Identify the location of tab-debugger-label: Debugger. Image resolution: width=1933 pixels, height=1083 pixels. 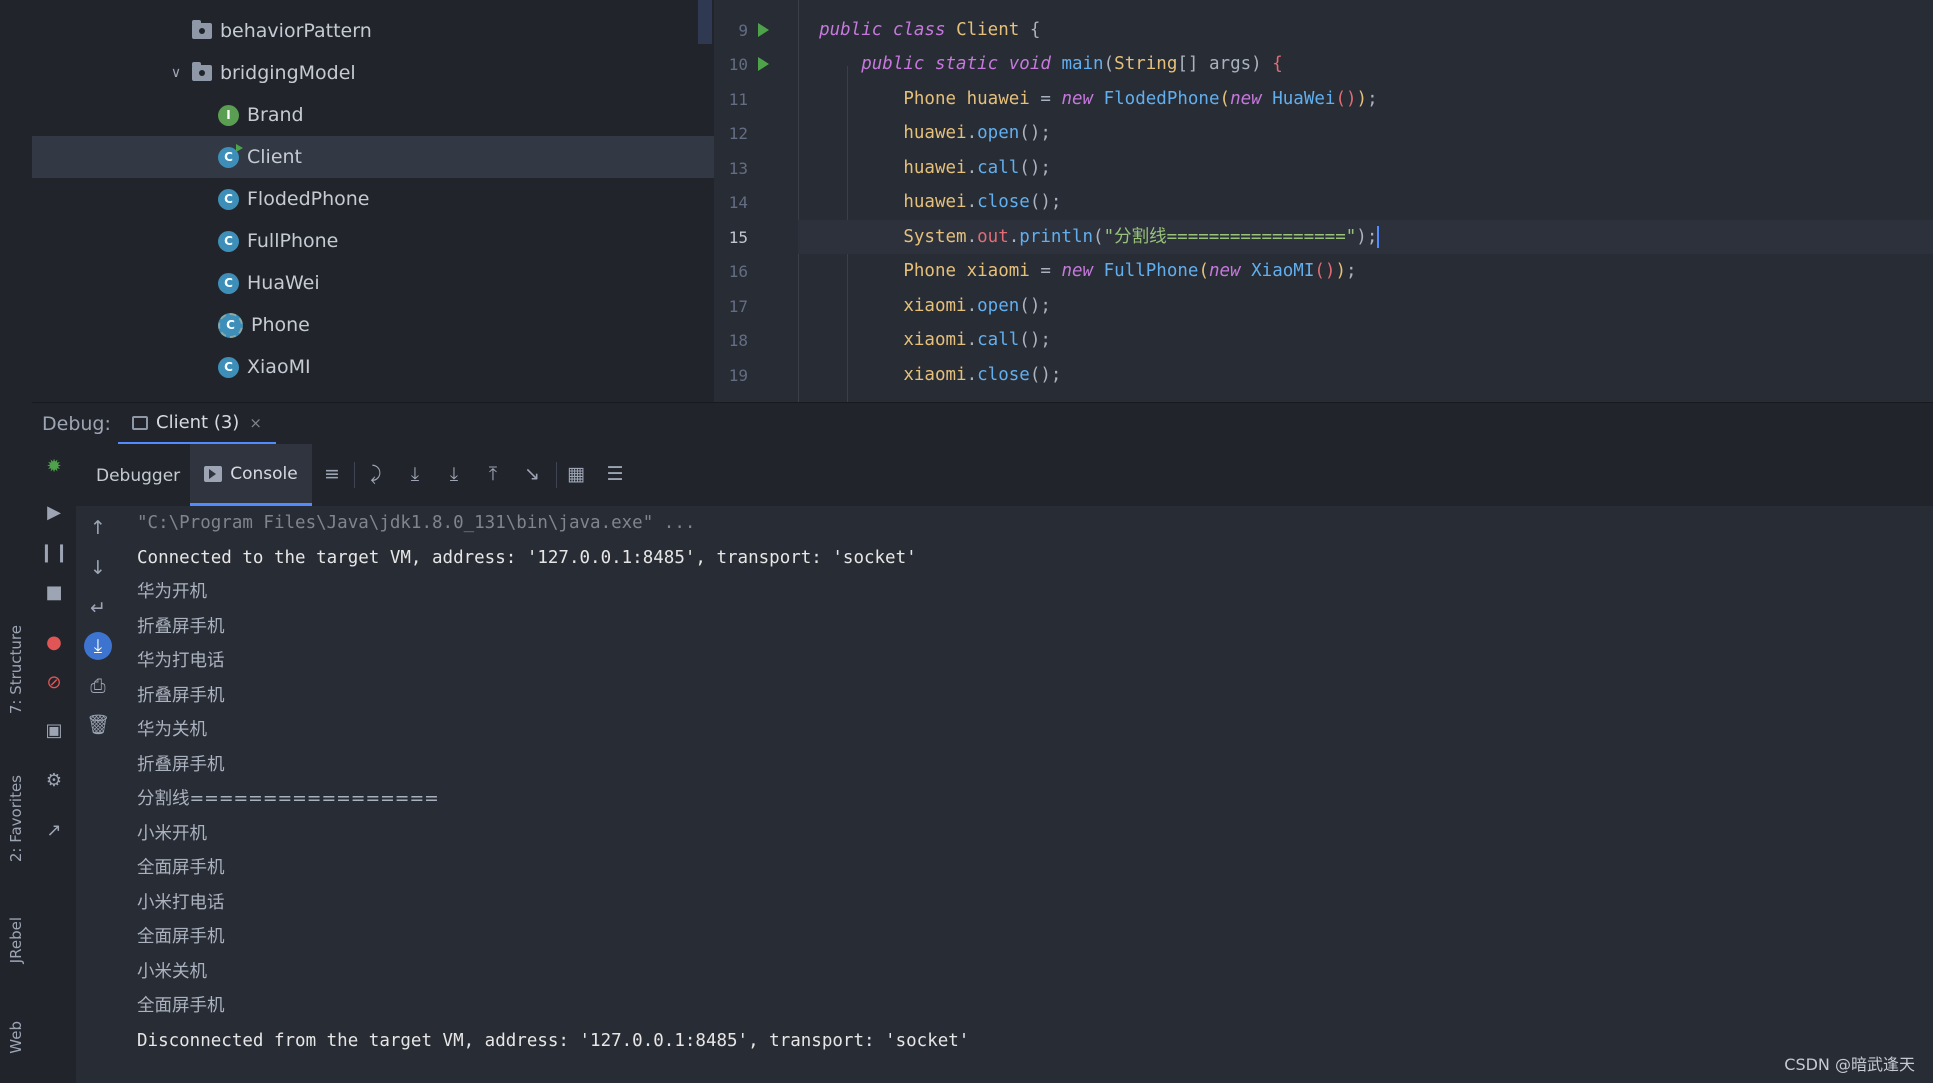
(138, 476).